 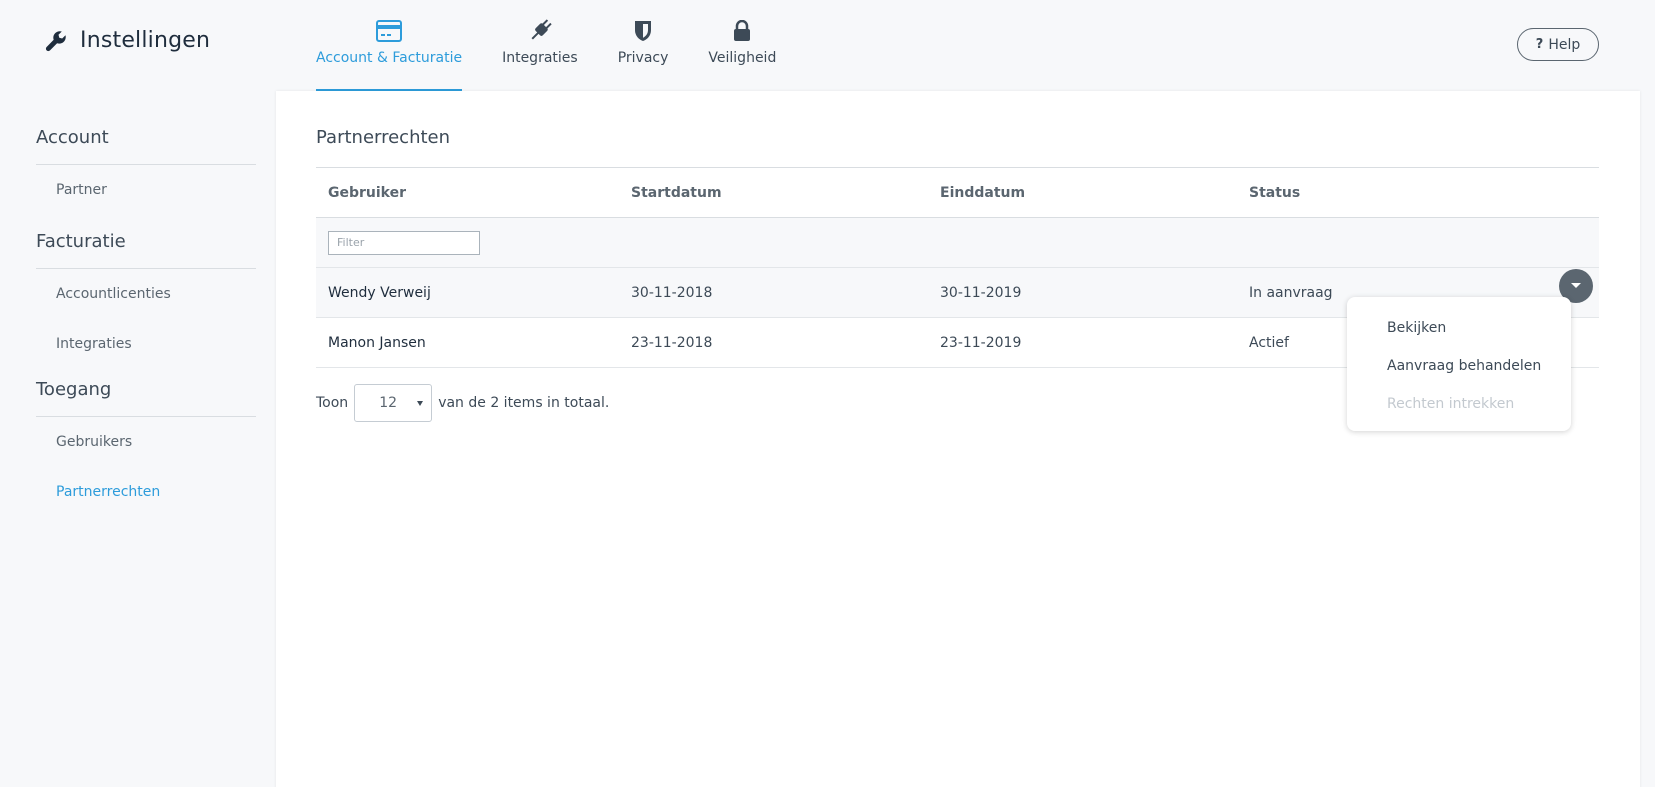 What do you see at coordinates (377, 342) in the screenshot?
I see `cell-gebruiker: Manon Jansen` at bounding box center [377, 342].